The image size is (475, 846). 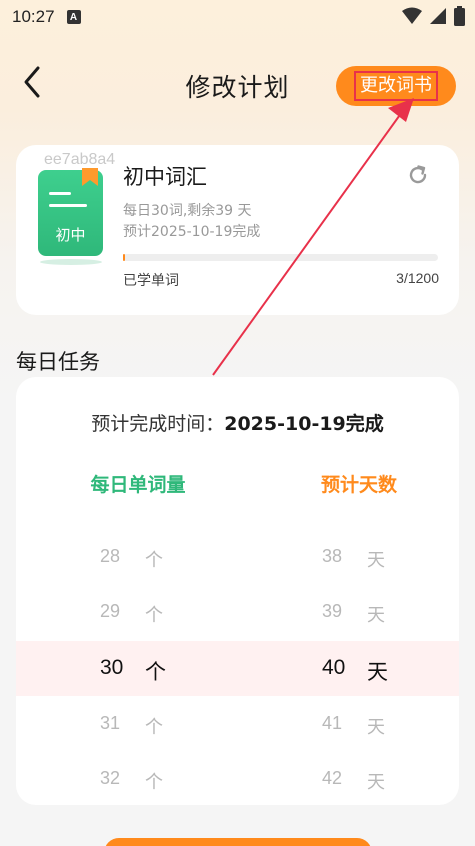 I want to click on cover-shadow, so click(x=71, y=262).